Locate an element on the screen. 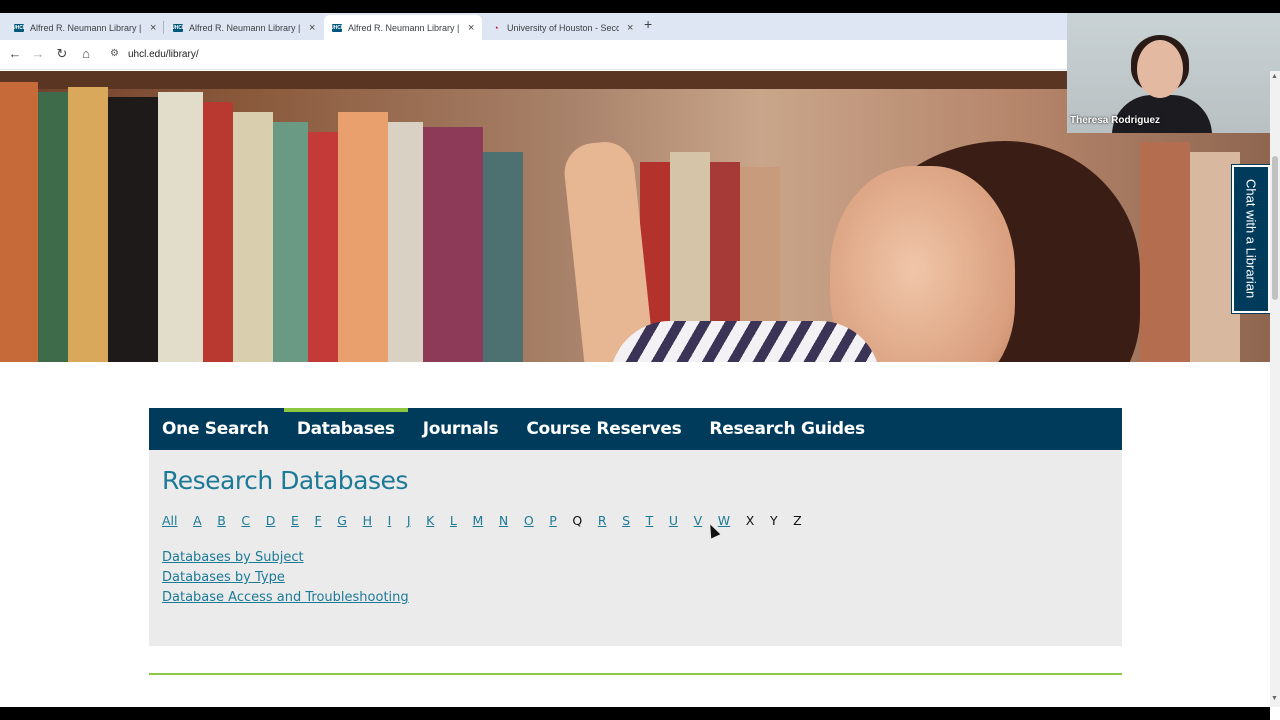  browser-tab-active: UHCL Alfred R. Neumann Library | Uni × is located at coordinates (403, 27).